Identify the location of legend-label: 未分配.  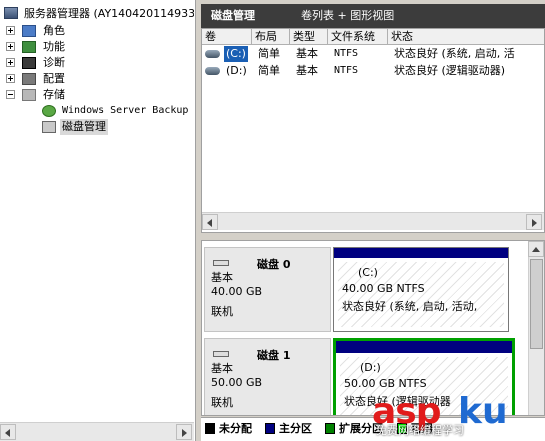
(235, 428).